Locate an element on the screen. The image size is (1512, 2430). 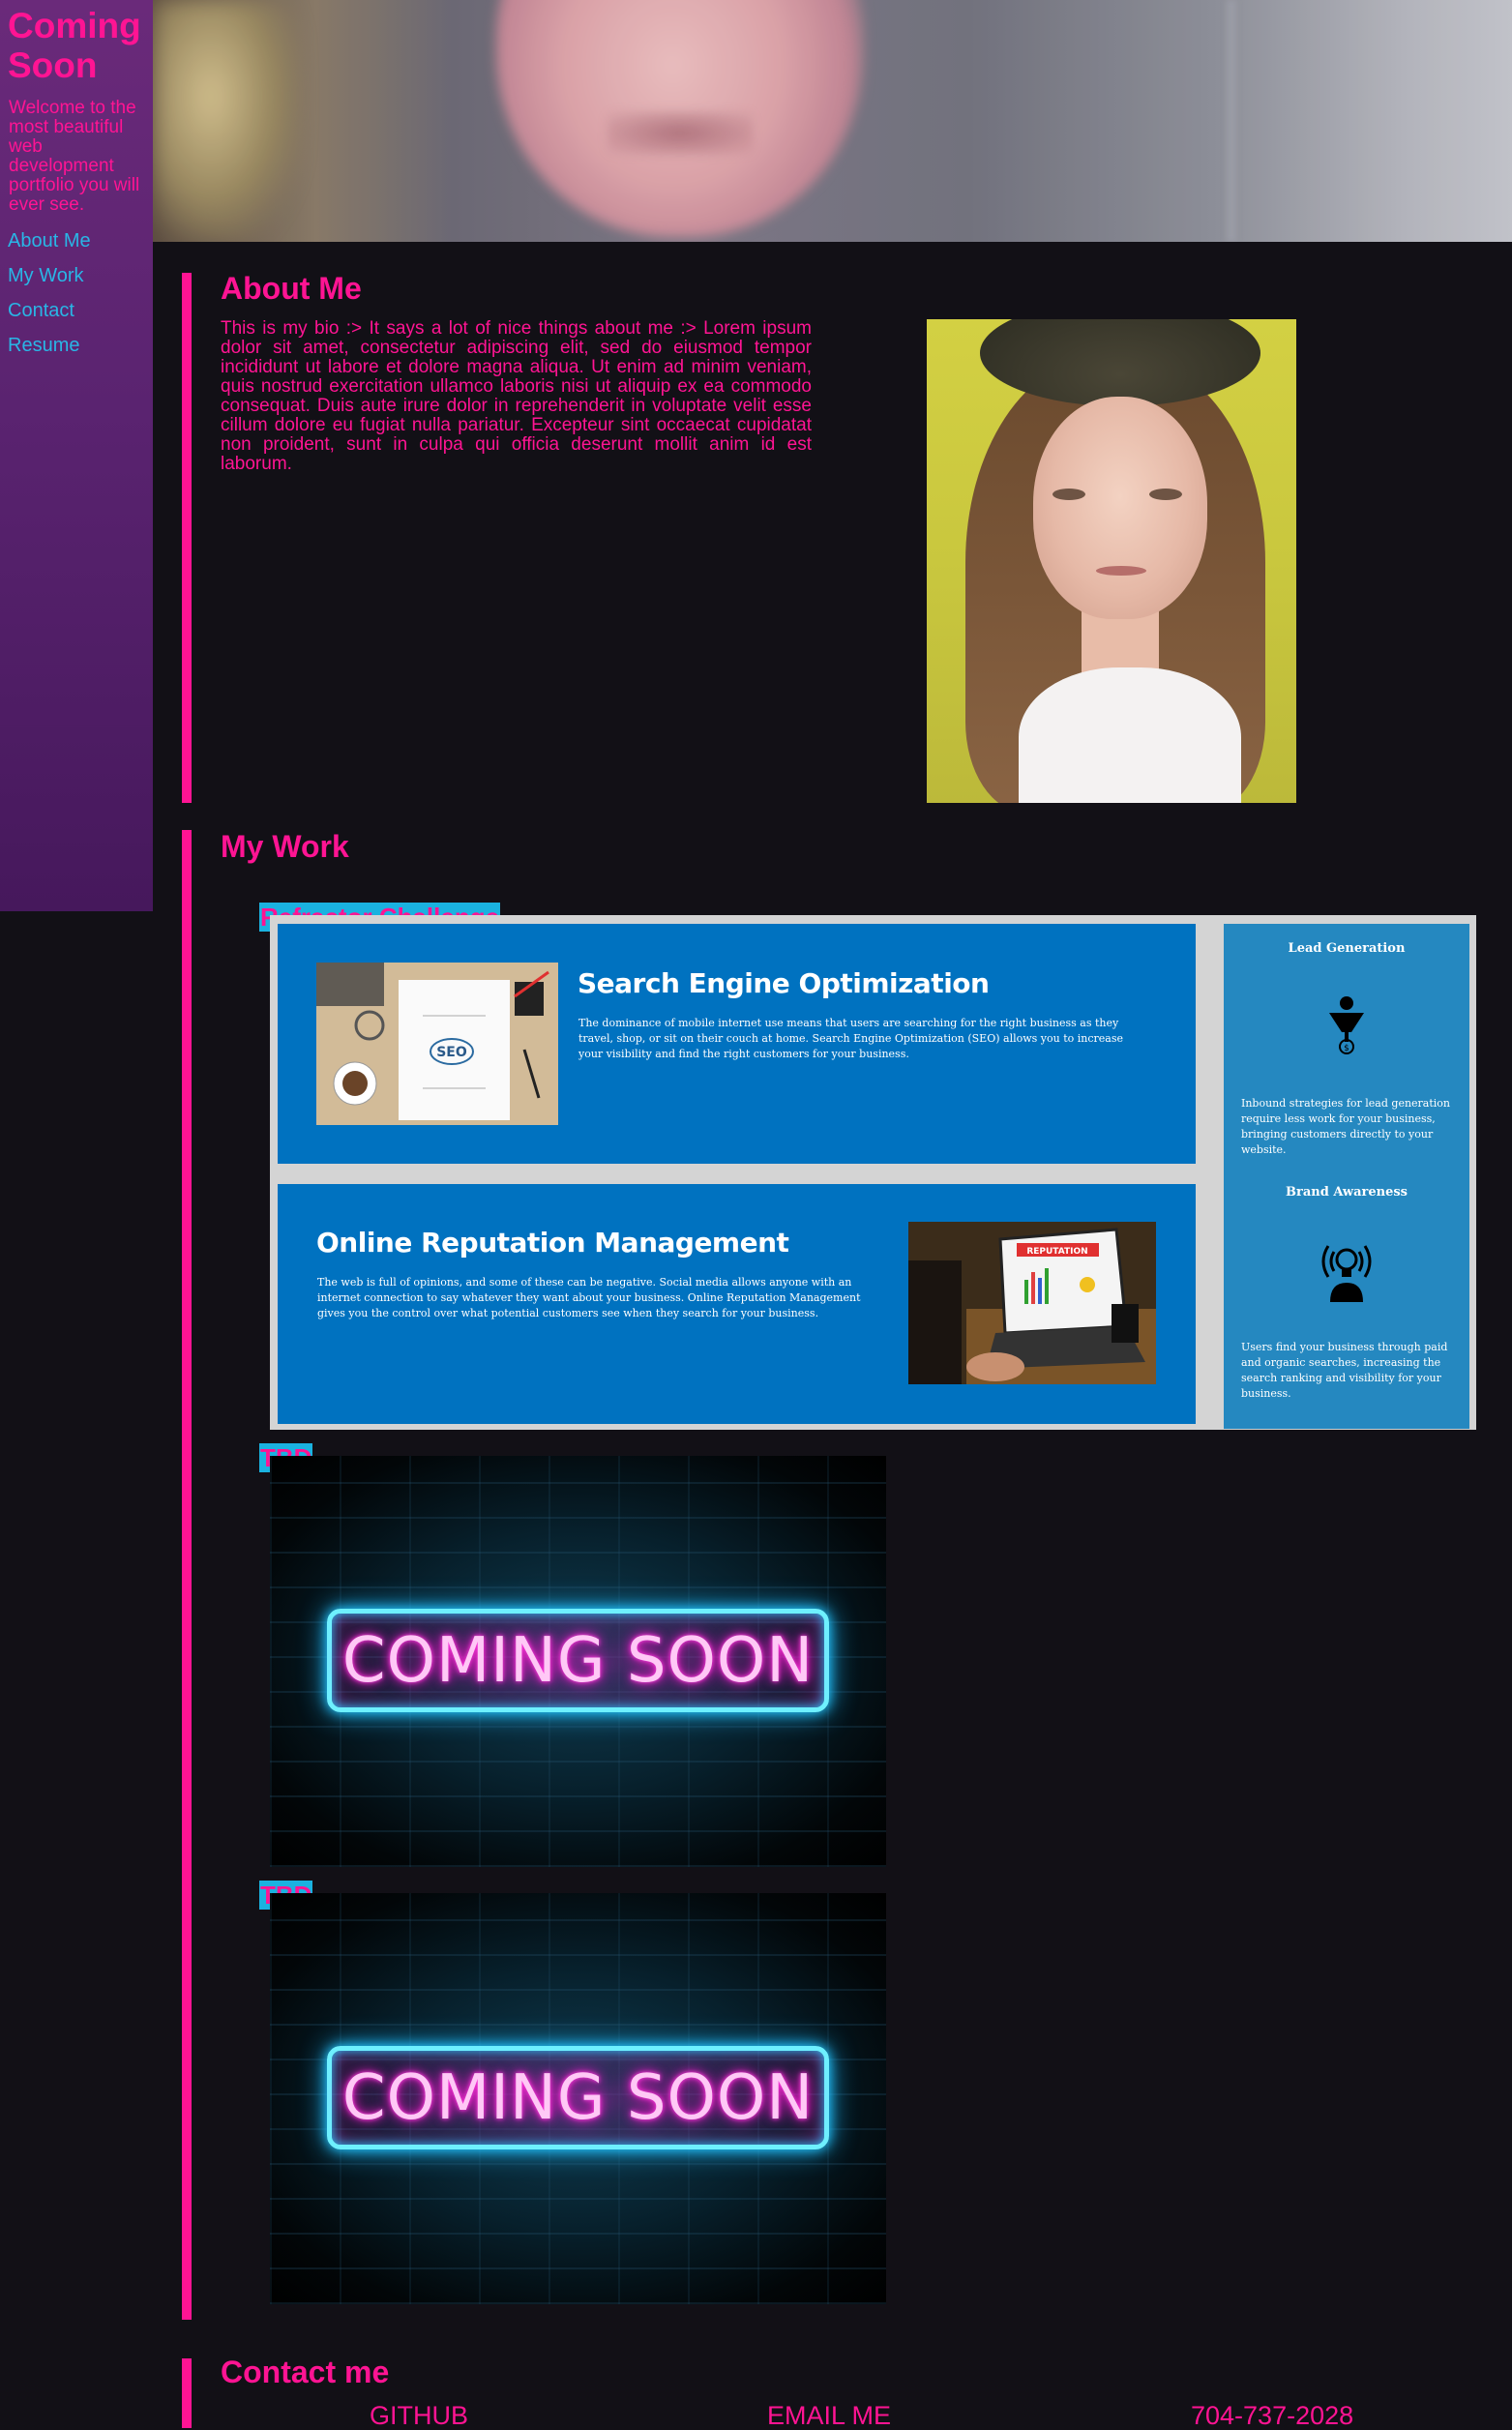
work-section-bar is located at coordinates (187, 1575).